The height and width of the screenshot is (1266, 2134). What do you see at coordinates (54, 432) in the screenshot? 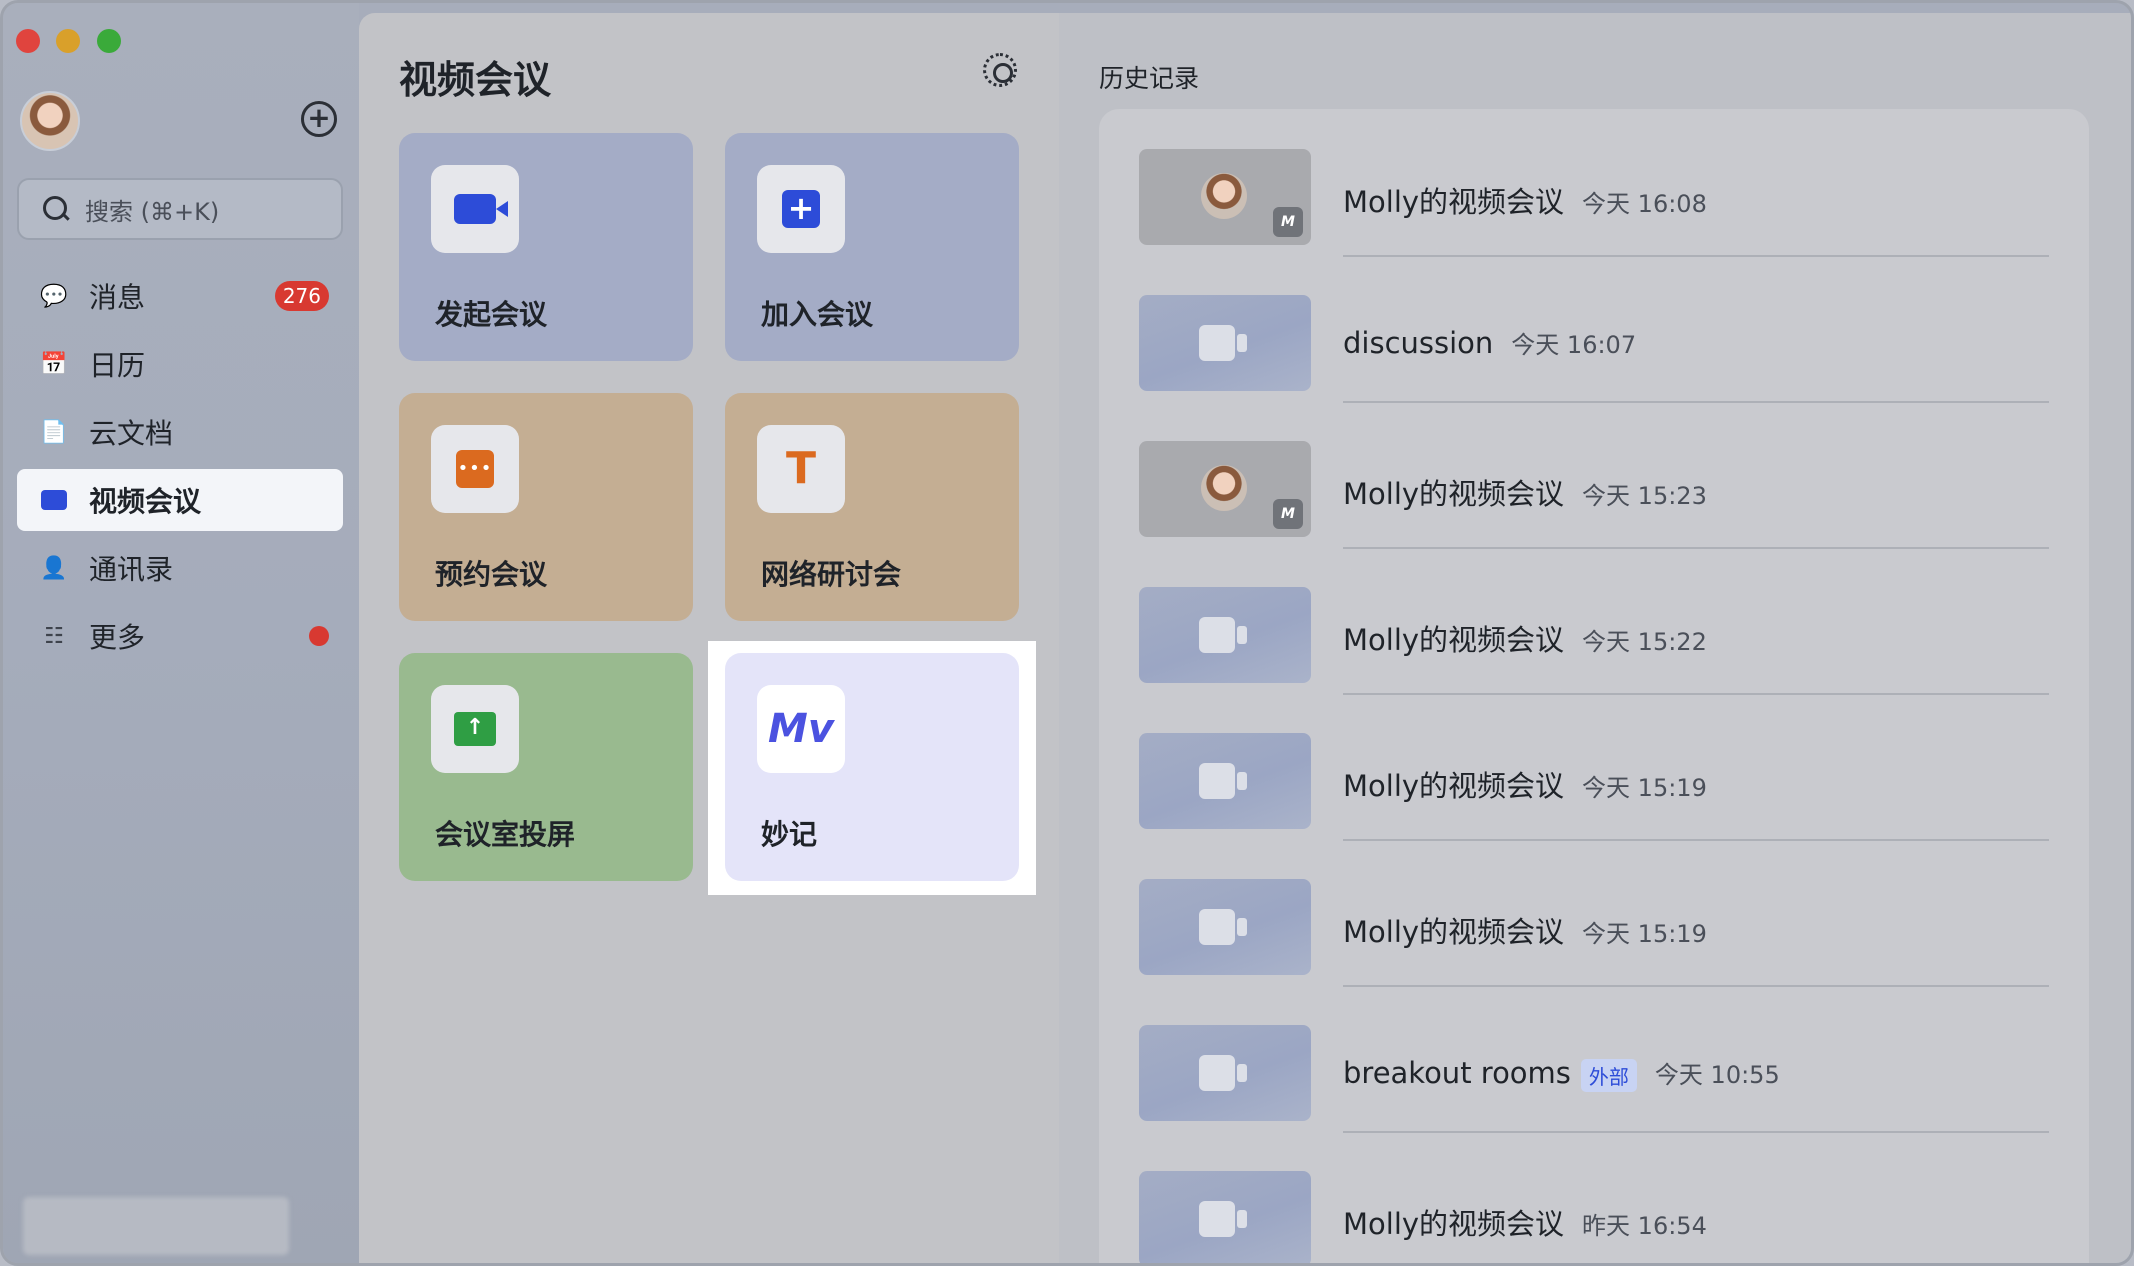
I see `docs-icon: 📄` at bounding box center [54, 432].